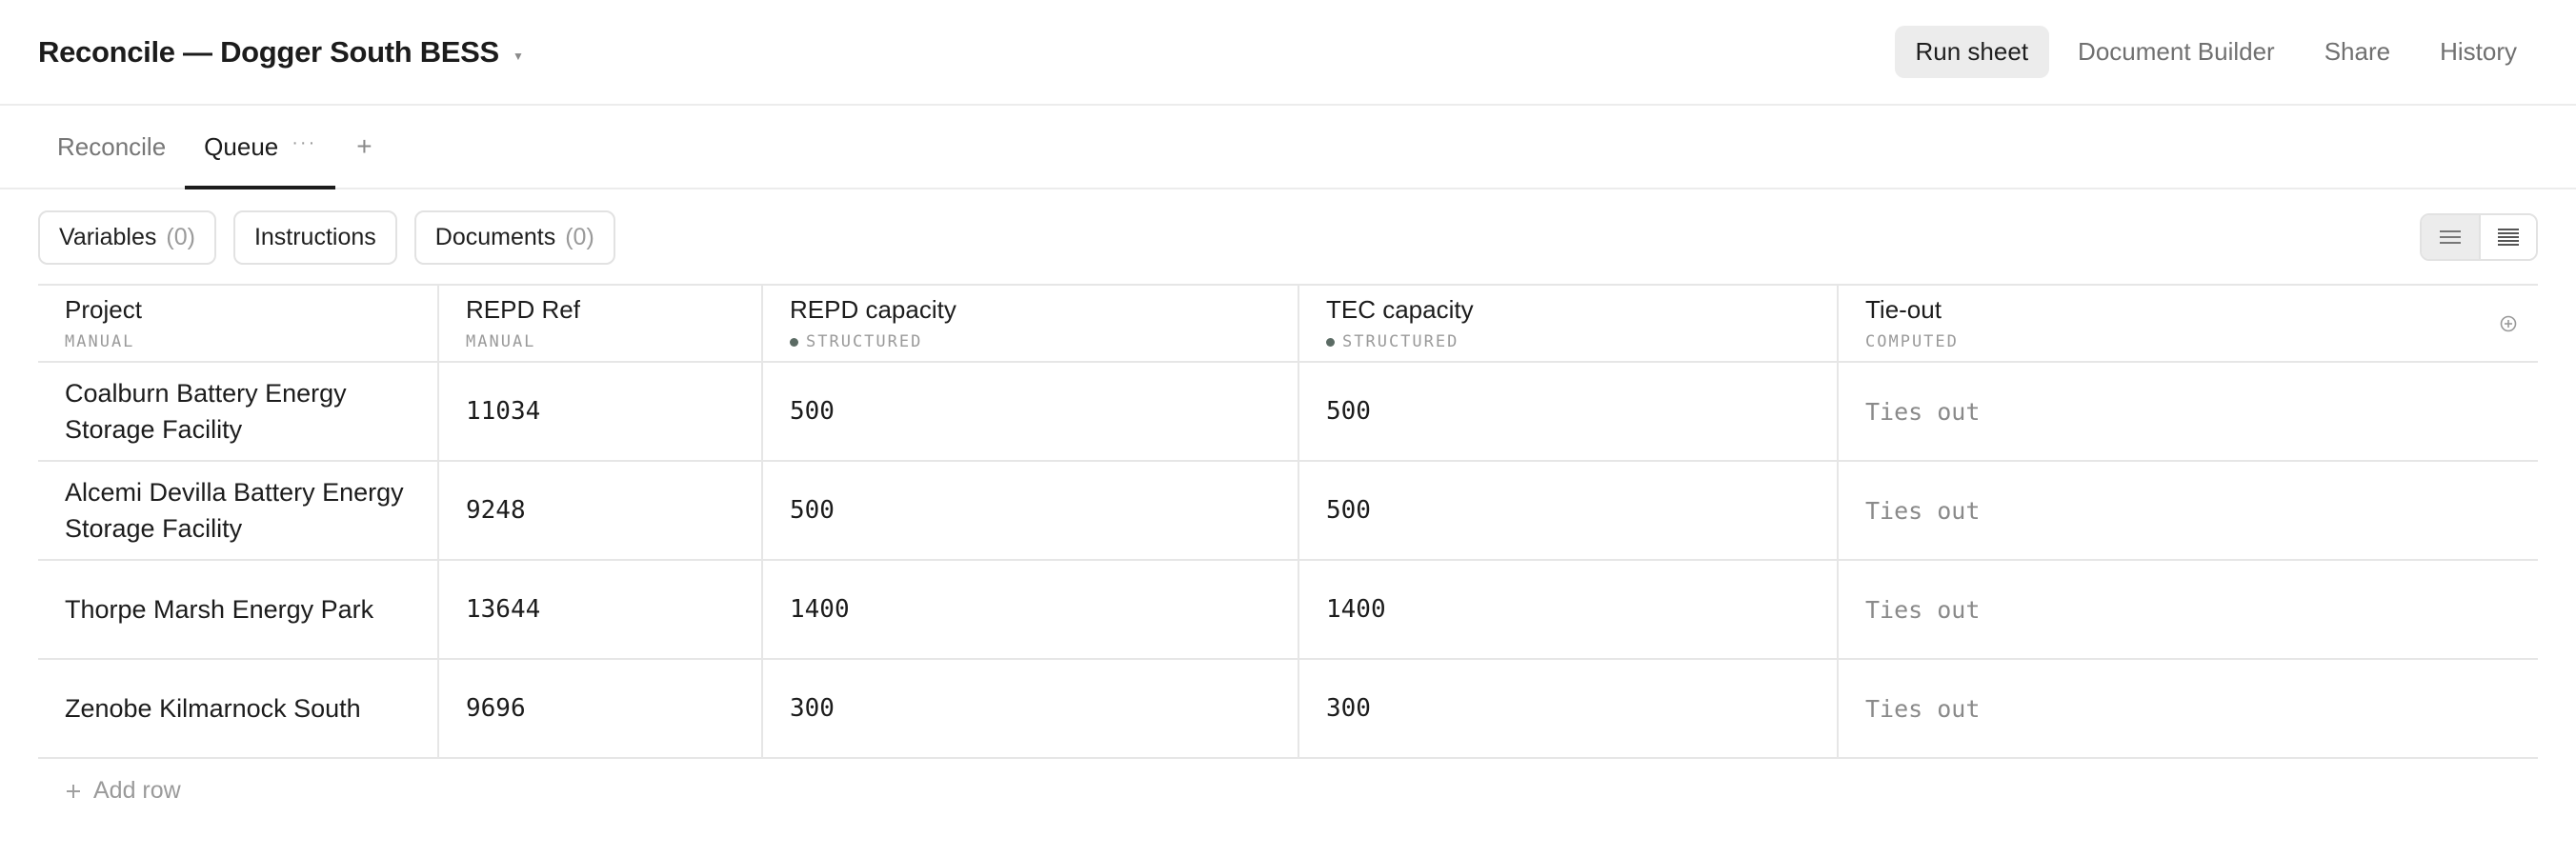 The width and height of the screenshot is (2576, 857). What do you see at coordinates (213, 708) in the screenshot?
I see `project-name-line: Zenobe Kilmarnock South` at bounding box center [213, 708].